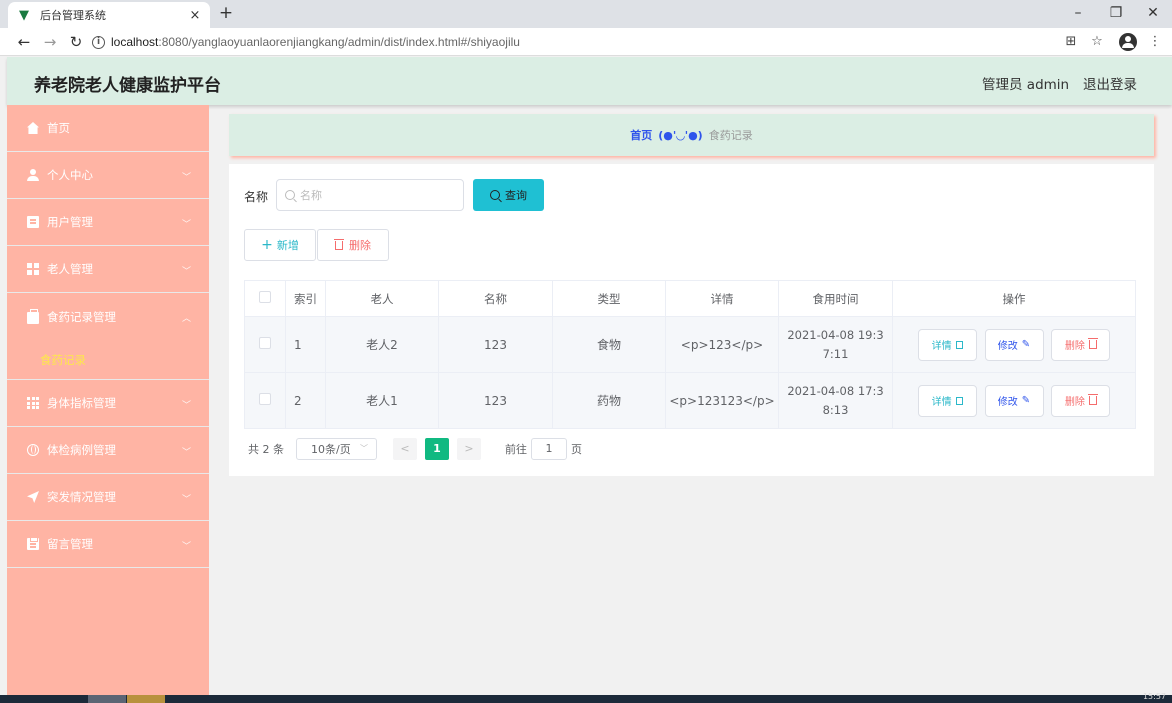 The width and height of the screenshot is (1172, 703). I want to click on forward-icon: →, so click(50, 42).